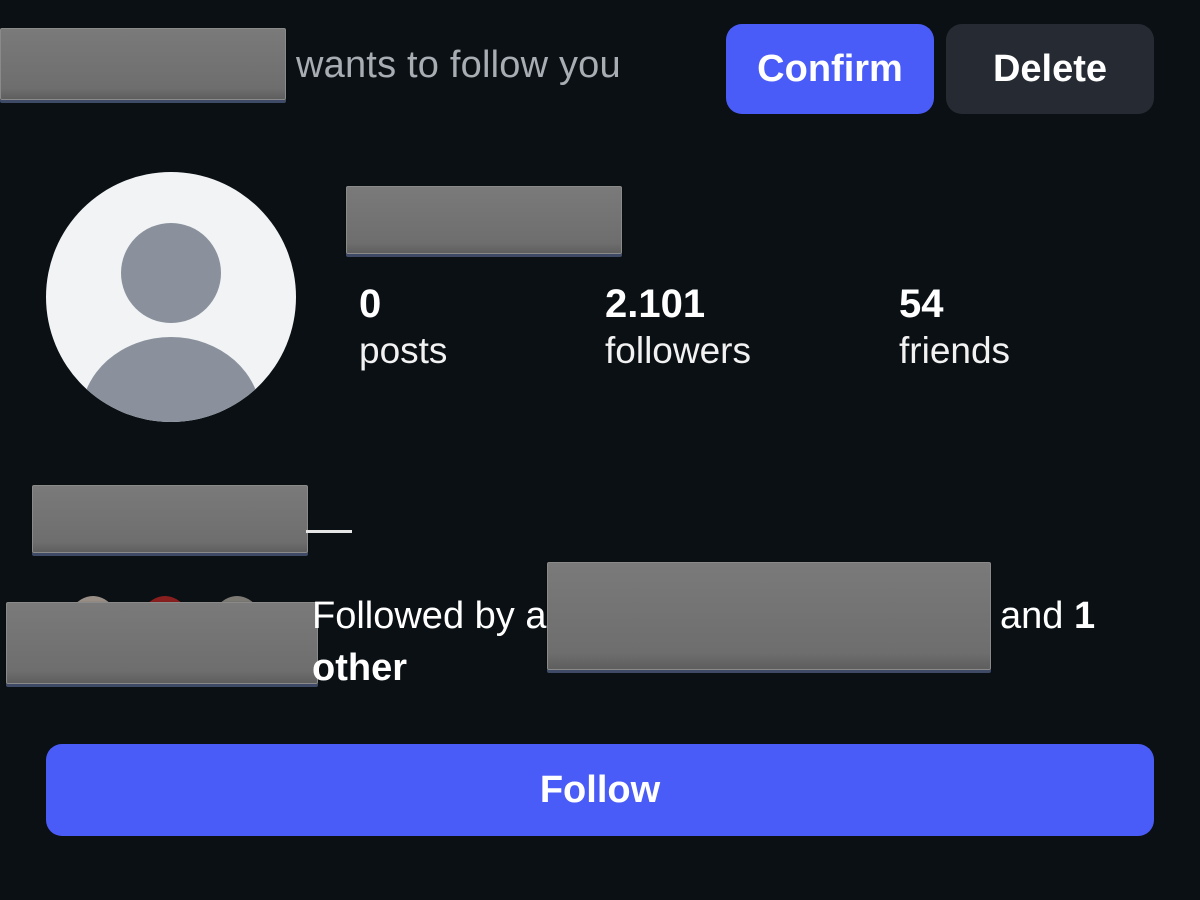 Image resolution: width=1200 pixels, height=900 pixels. Describe the element at coordinates (171, 379) in the screenshot. I see `default-avatar-body-icon` at that location.